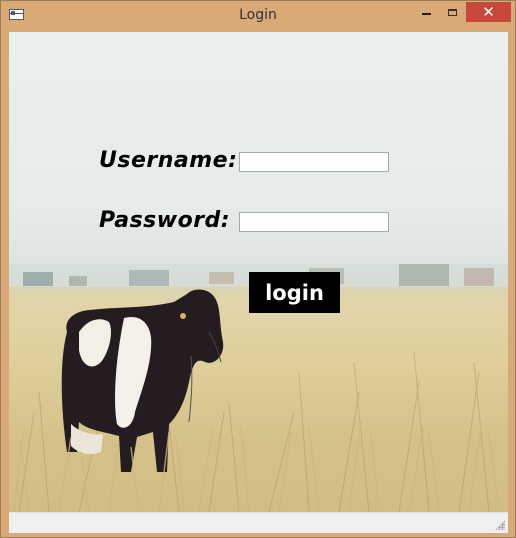 The width and height of the screenshot is (516, 538). Describe the element at coordinates (258, 16) in the screenshot. I see `title-bar: Login ✕` at that location.